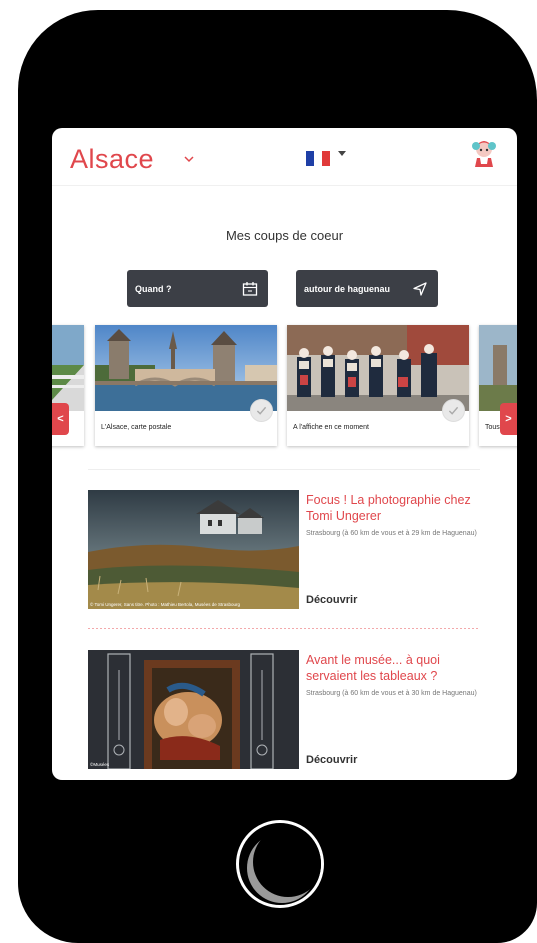  What do you see at coordinates (112, 159) in the screenshot?
I see `alsace-logo: Alsace` at bounding box center [112, 159].